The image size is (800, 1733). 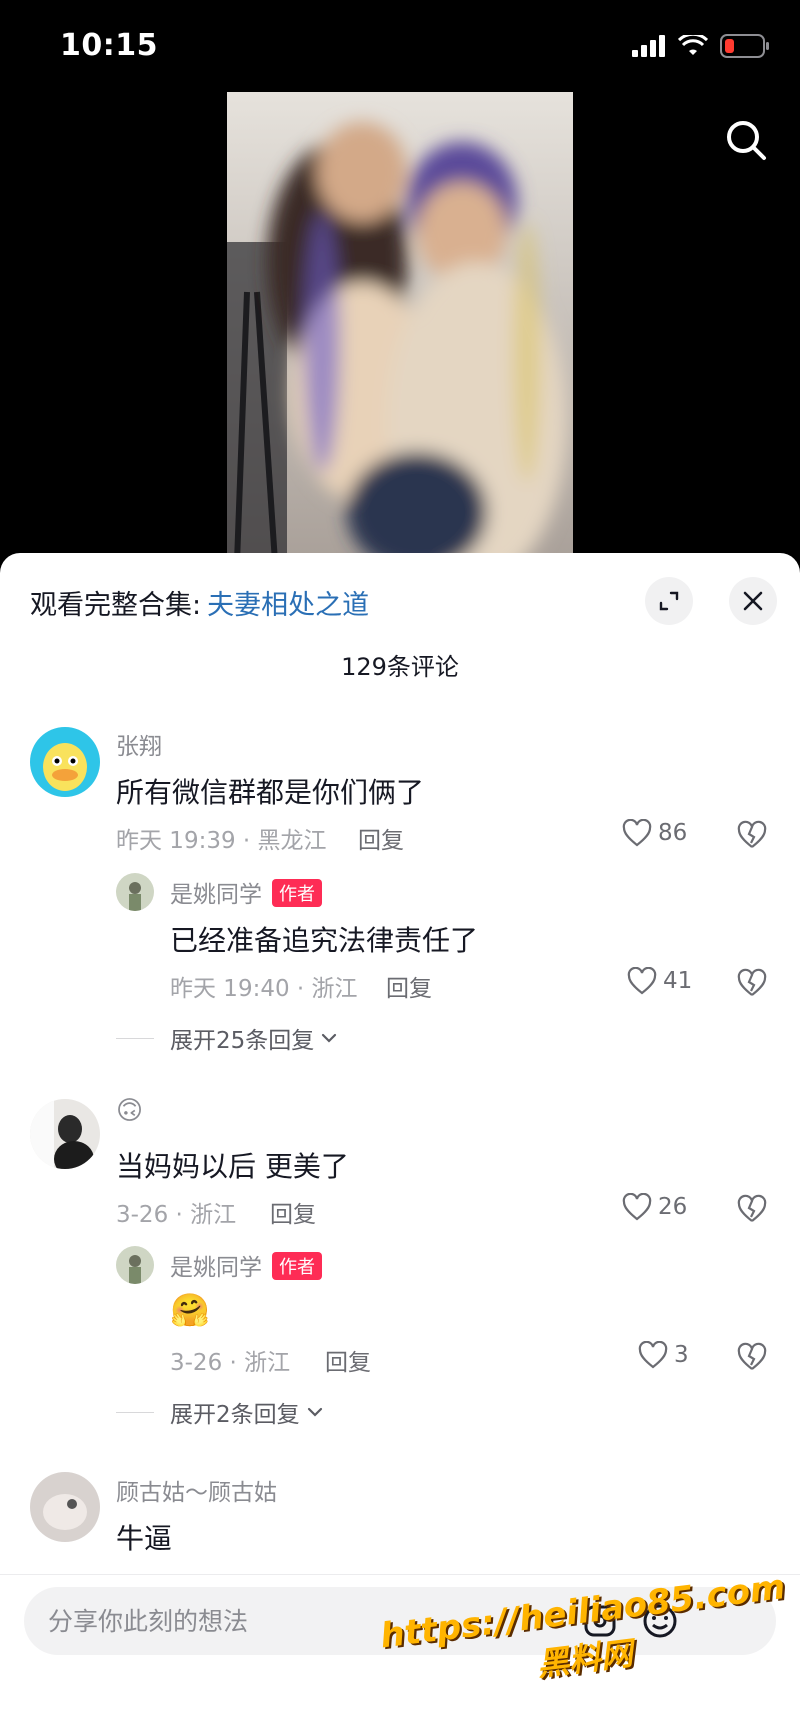 What do you see at coordinates (659, 981) in the screenshot?
I see `like-button: 41` at bounding box center [659, 981].